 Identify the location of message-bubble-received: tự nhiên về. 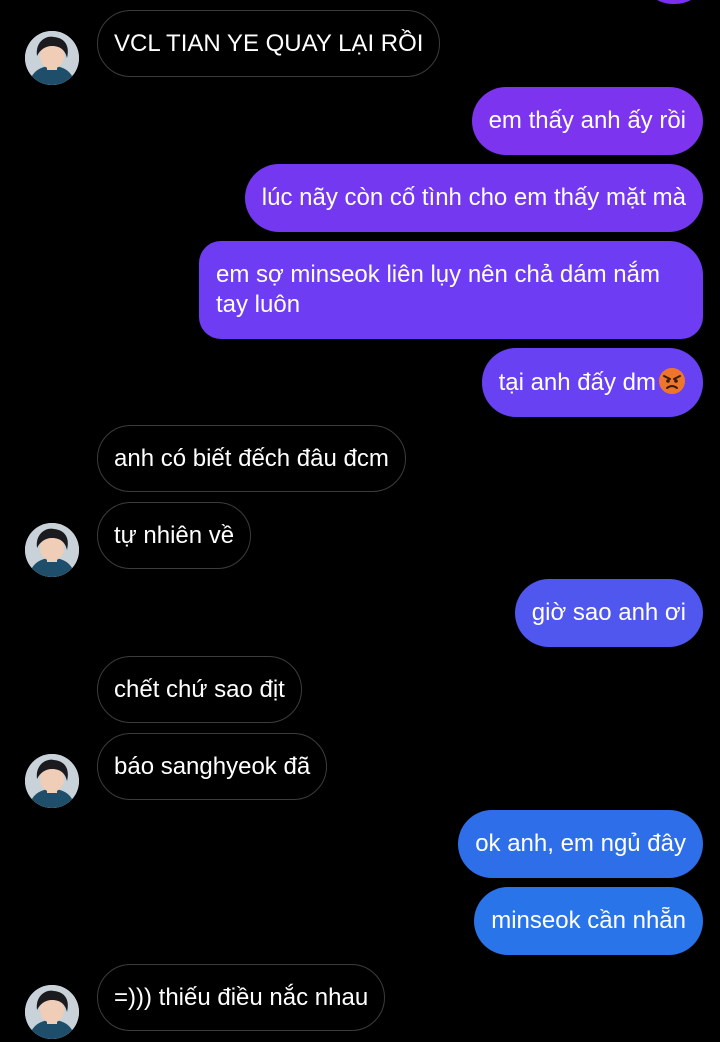
(174, 535).